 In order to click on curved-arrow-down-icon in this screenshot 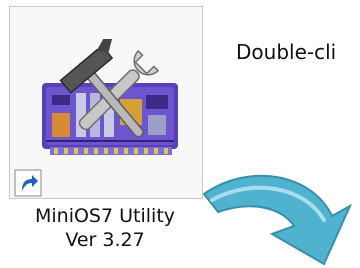, I will do `click(277, 220)`.